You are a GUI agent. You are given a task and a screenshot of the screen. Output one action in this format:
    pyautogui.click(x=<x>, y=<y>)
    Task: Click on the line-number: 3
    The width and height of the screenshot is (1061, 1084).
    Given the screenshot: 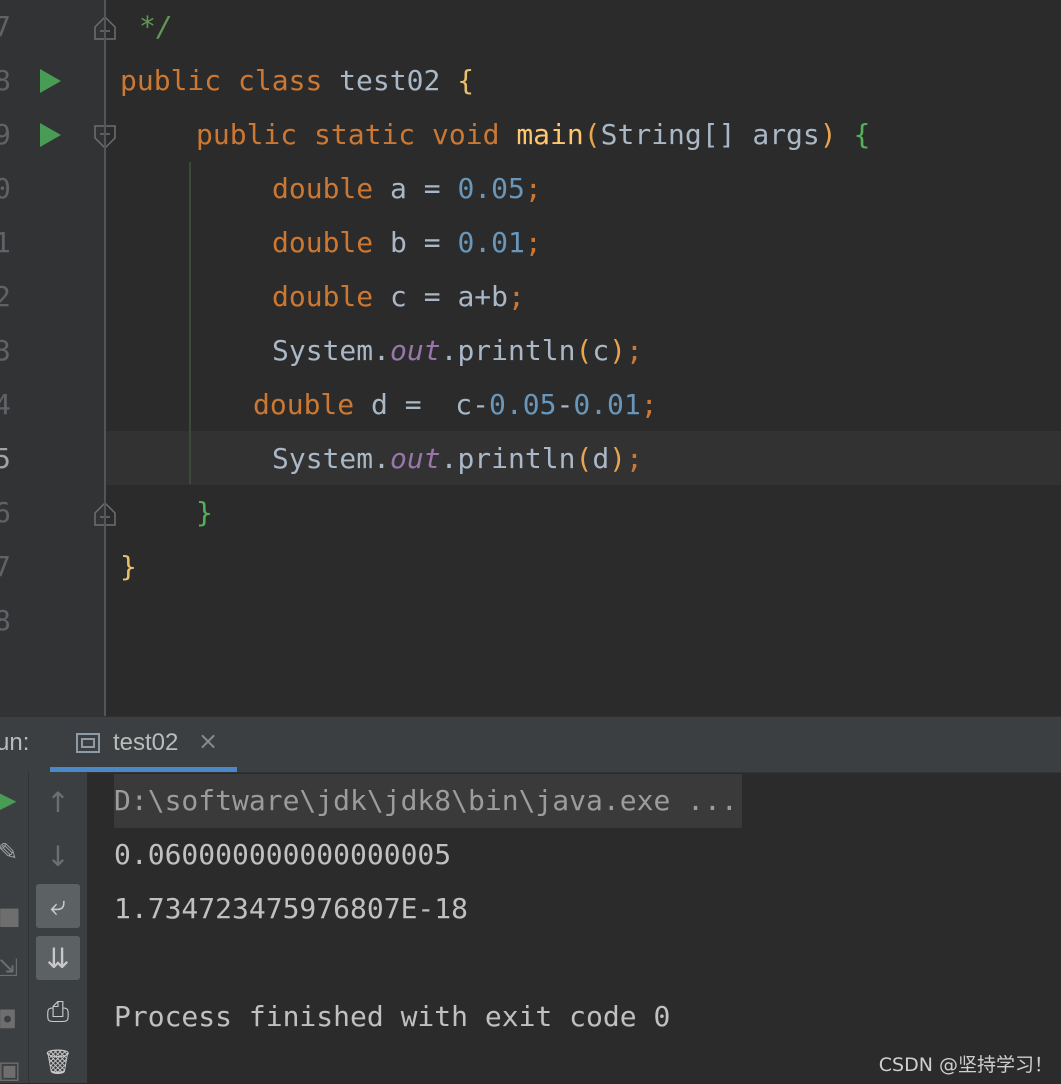 What is the action you would take?
    pyautogui.click(x=5, y=350)
    